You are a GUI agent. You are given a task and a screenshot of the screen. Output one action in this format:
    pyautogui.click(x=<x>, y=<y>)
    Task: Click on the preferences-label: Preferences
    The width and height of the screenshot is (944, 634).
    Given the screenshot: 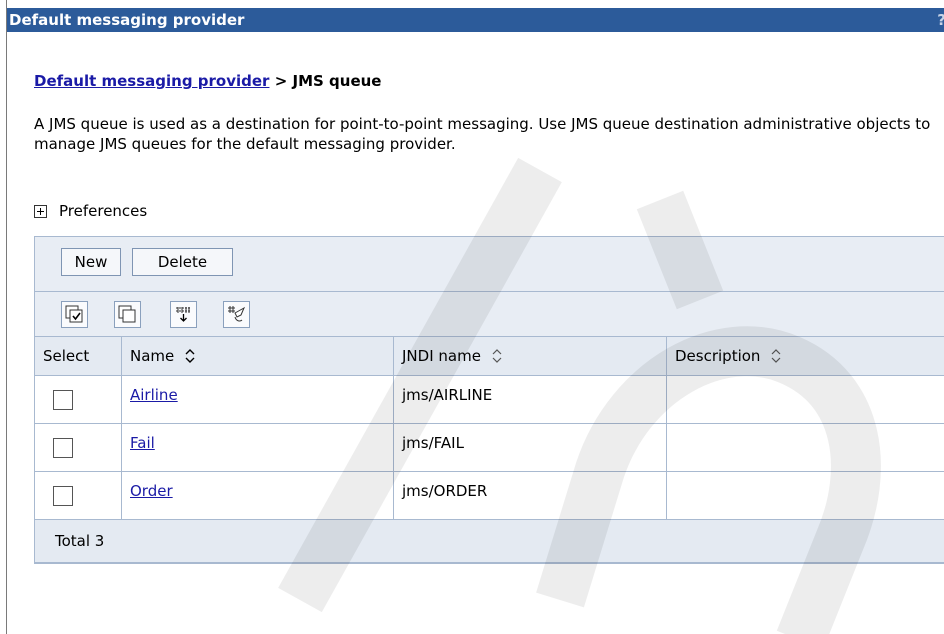 What is the action you would take?
    pyautogui.click(x=103, y=211)
    